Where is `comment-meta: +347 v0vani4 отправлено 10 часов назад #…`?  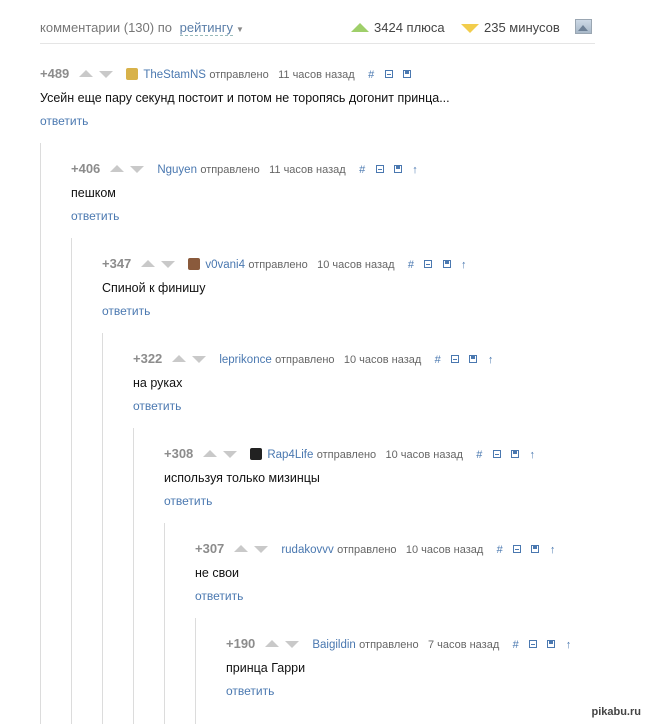 comment-meta: +347 v0vani4 отправлено 10 часов назад #… is located at coordinates (284, 264).